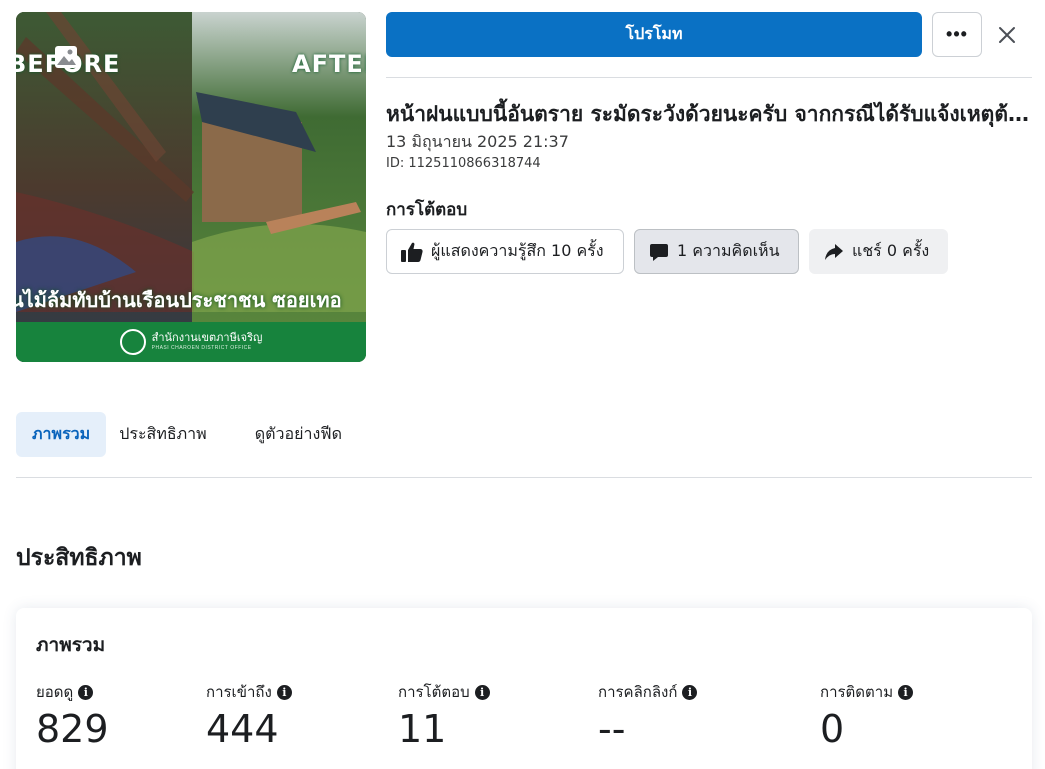 The height and width of the screenshot is (769, 1045). What do you see at coordinates (242, 729) in the screenshot?
I see `metric-value: 444` at bounding box center [242, 729].